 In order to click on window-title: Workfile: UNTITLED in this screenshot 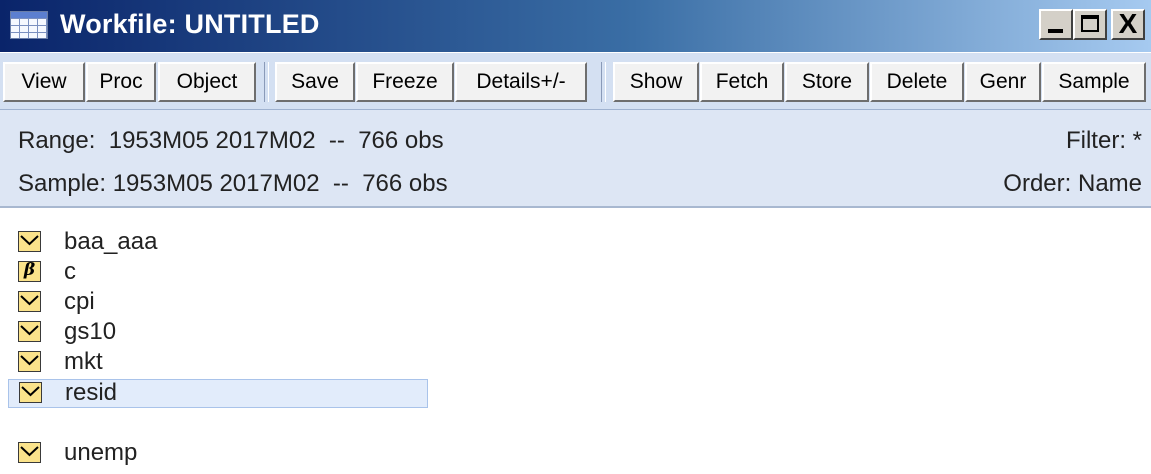, I will do `click(190, 24)`.